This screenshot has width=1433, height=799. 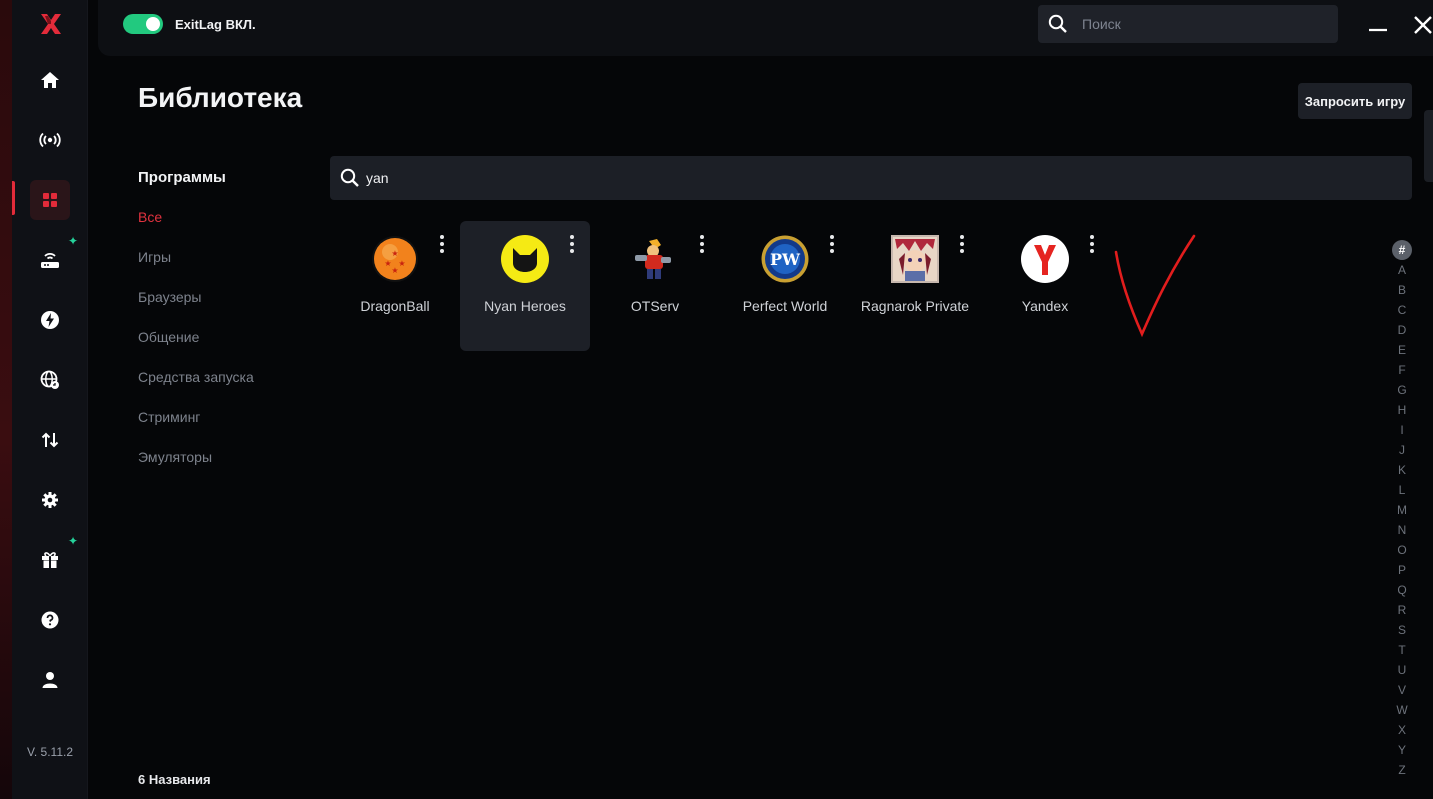 I want to click on alphabet-letter: S, so click(x=1402, y=630).